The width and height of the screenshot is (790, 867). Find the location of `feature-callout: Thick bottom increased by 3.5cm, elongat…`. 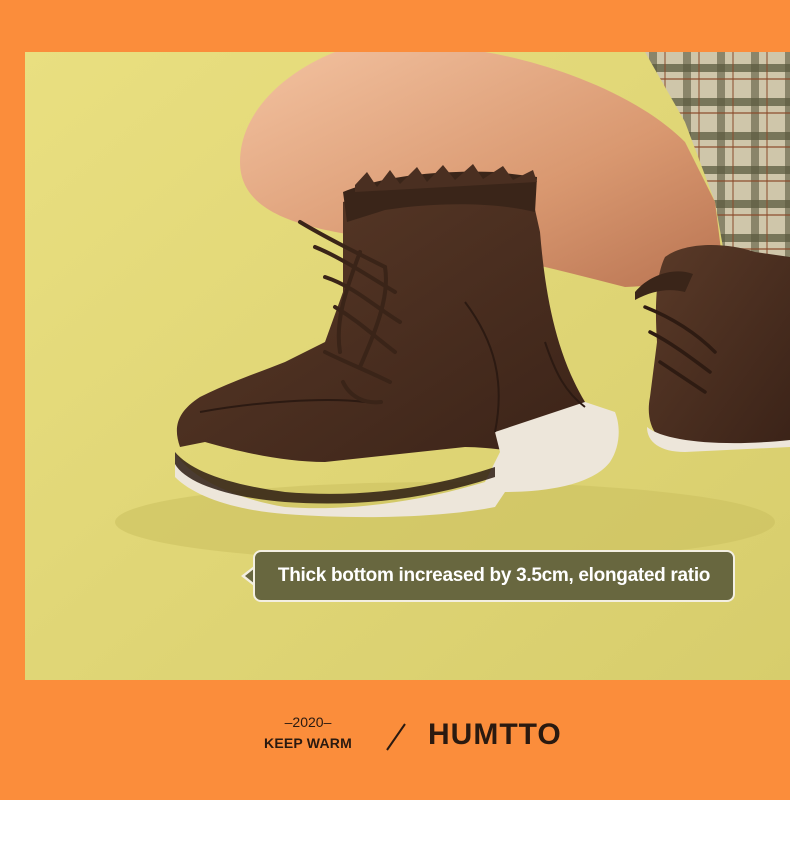

feature-callout: Thick bottom increased by 3.5cm, elongat… is located at coordinates (494, 576).